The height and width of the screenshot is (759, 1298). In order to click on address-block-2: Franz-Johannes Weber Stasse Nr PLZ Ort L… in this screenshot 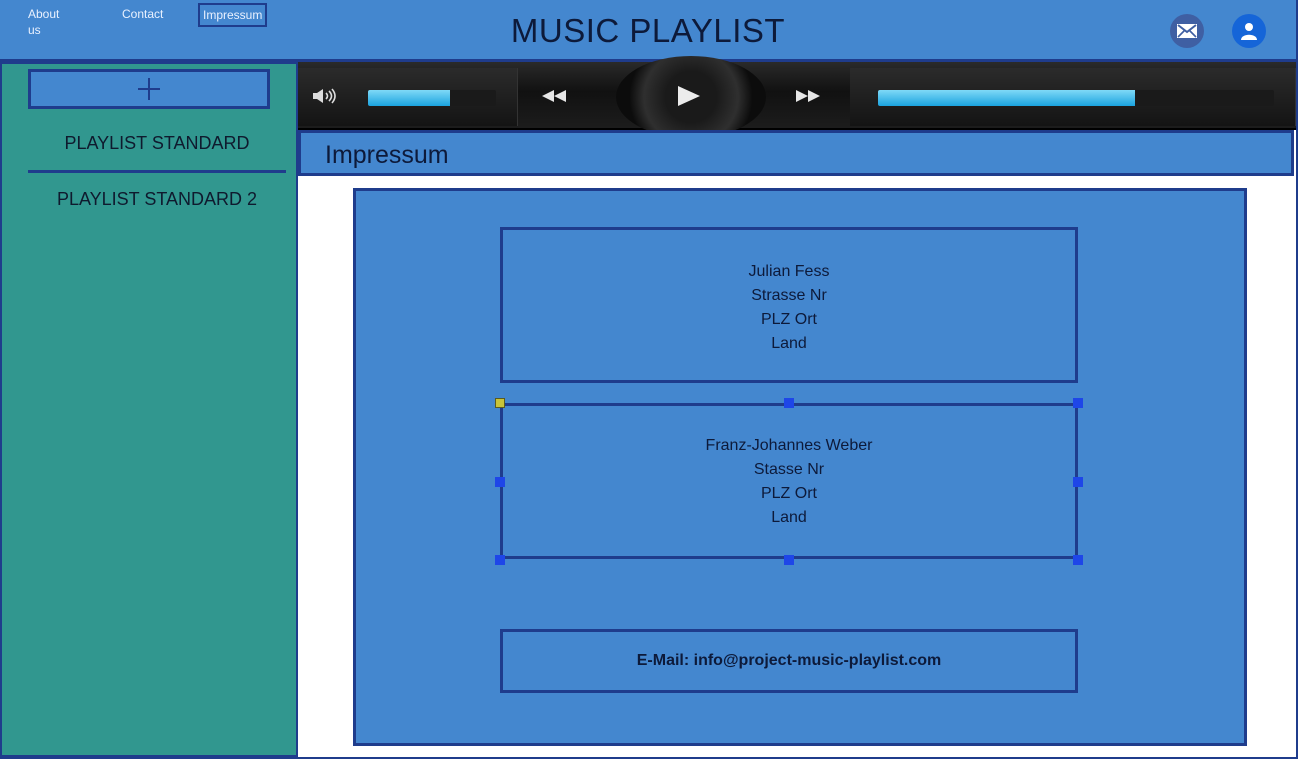, I will do `click(789, 481)`.